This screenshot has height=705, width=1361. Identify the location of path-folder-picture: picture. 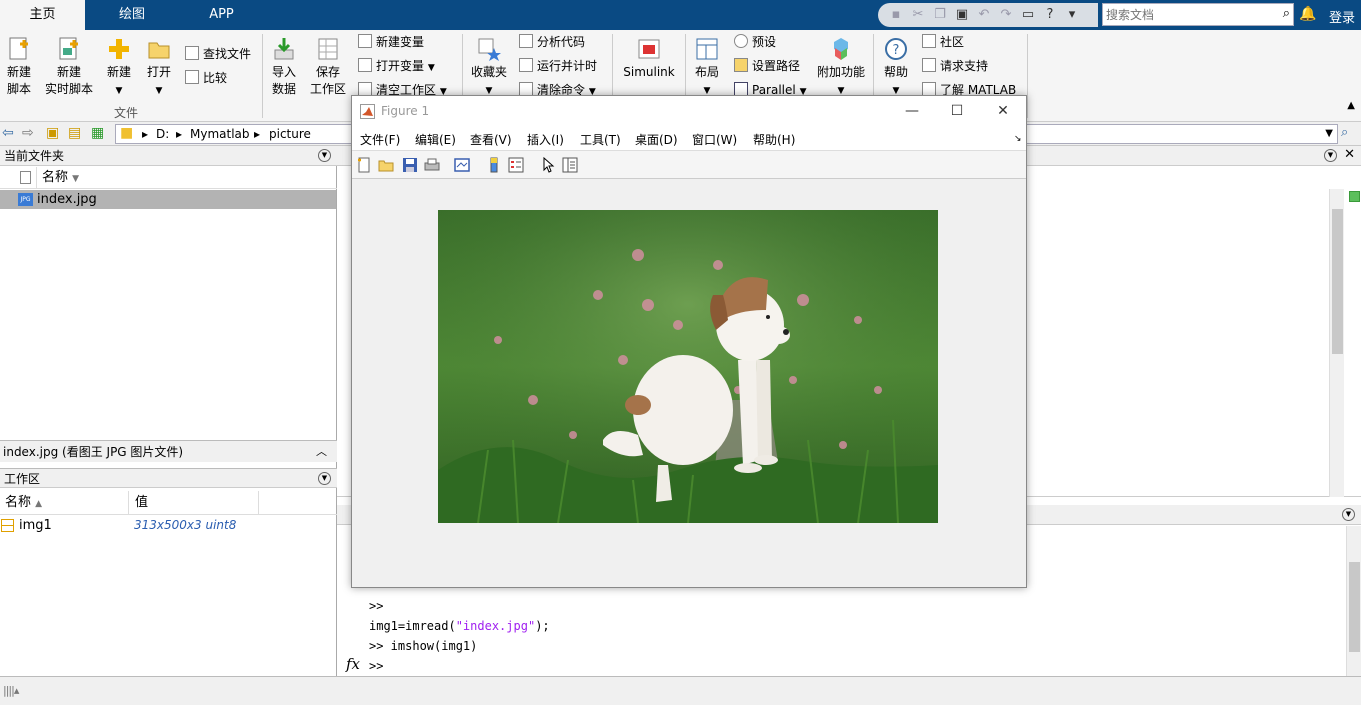
(290, 134).